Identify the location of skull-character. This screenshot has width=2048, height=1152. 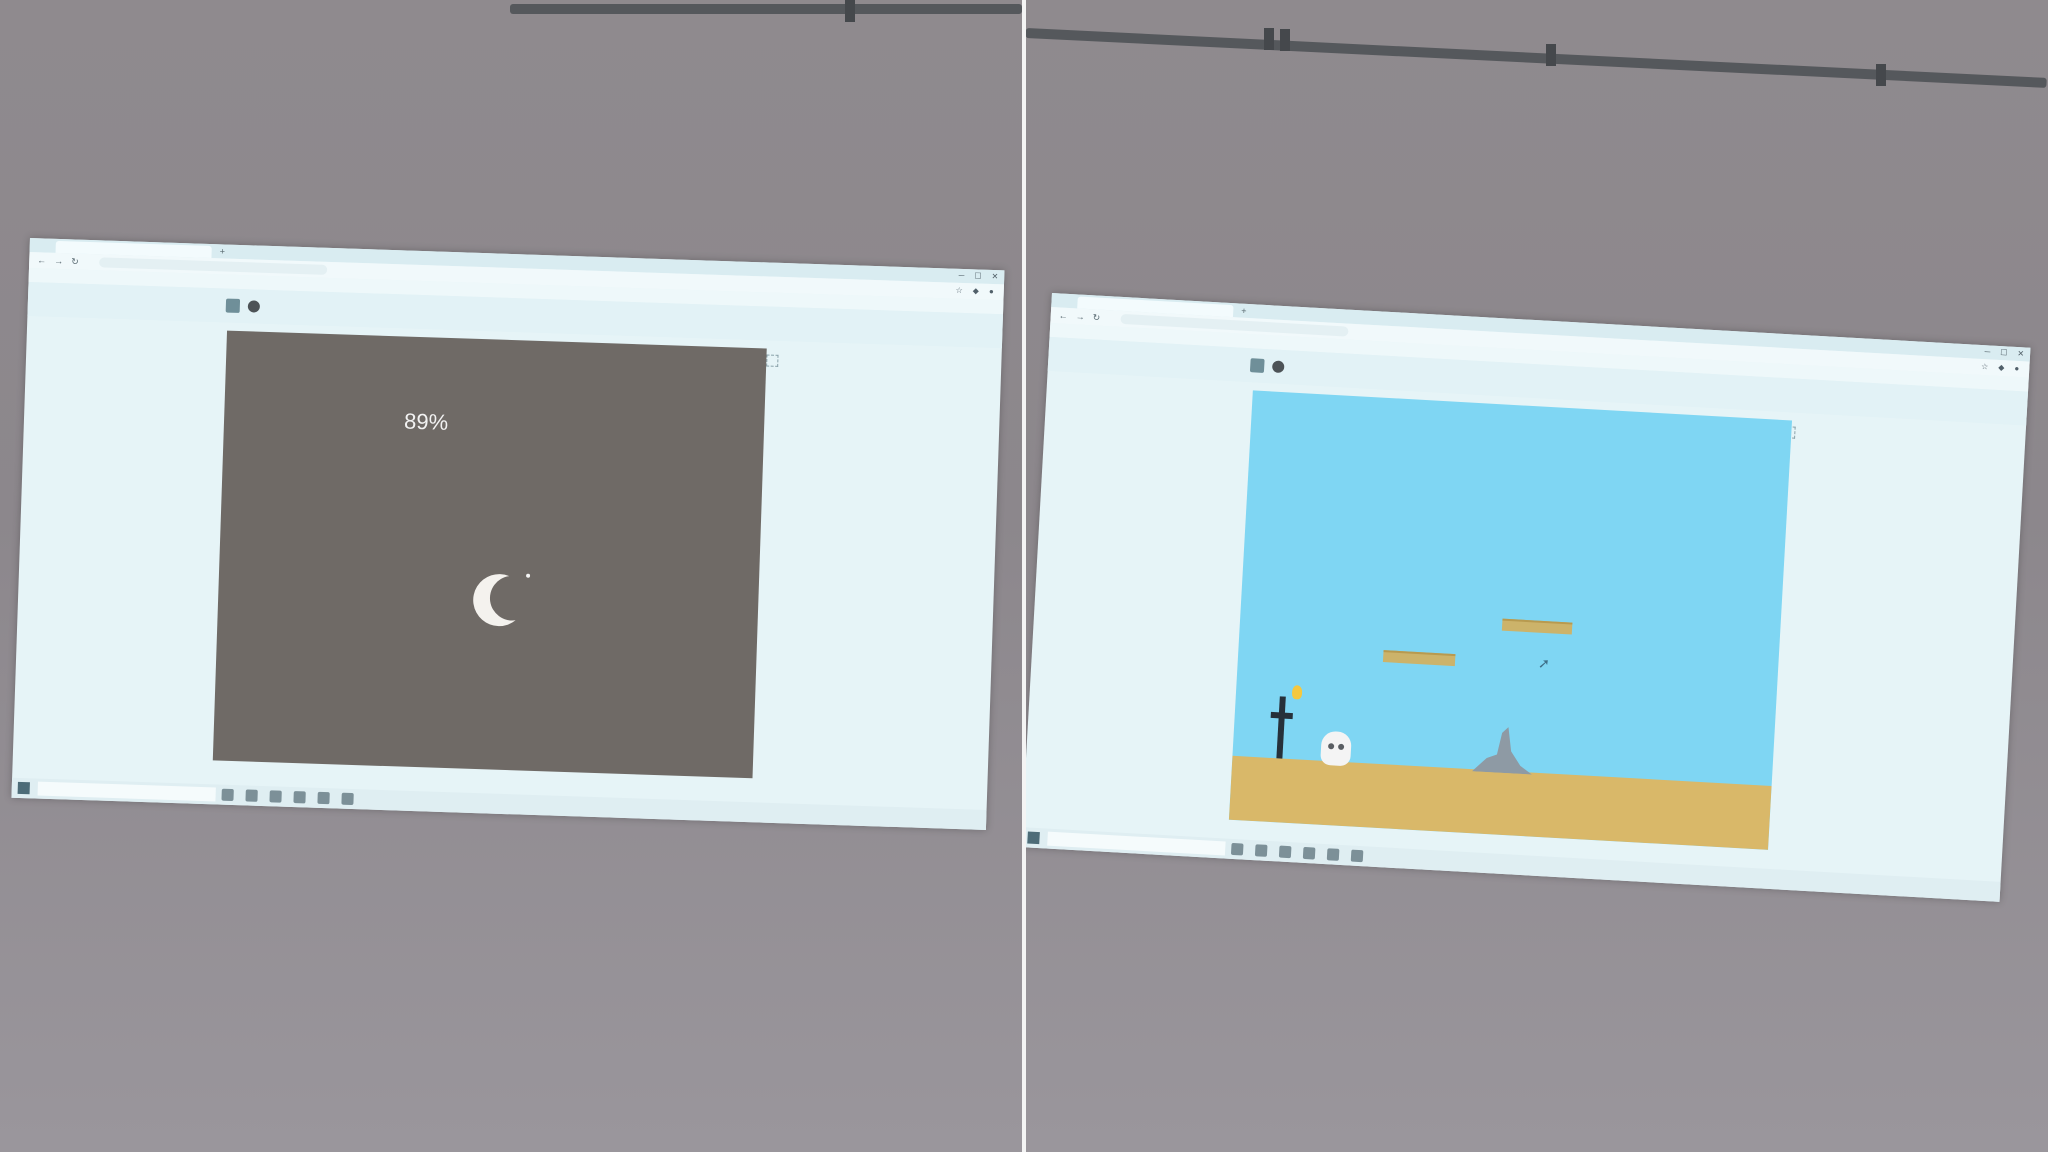
(1336, 748).